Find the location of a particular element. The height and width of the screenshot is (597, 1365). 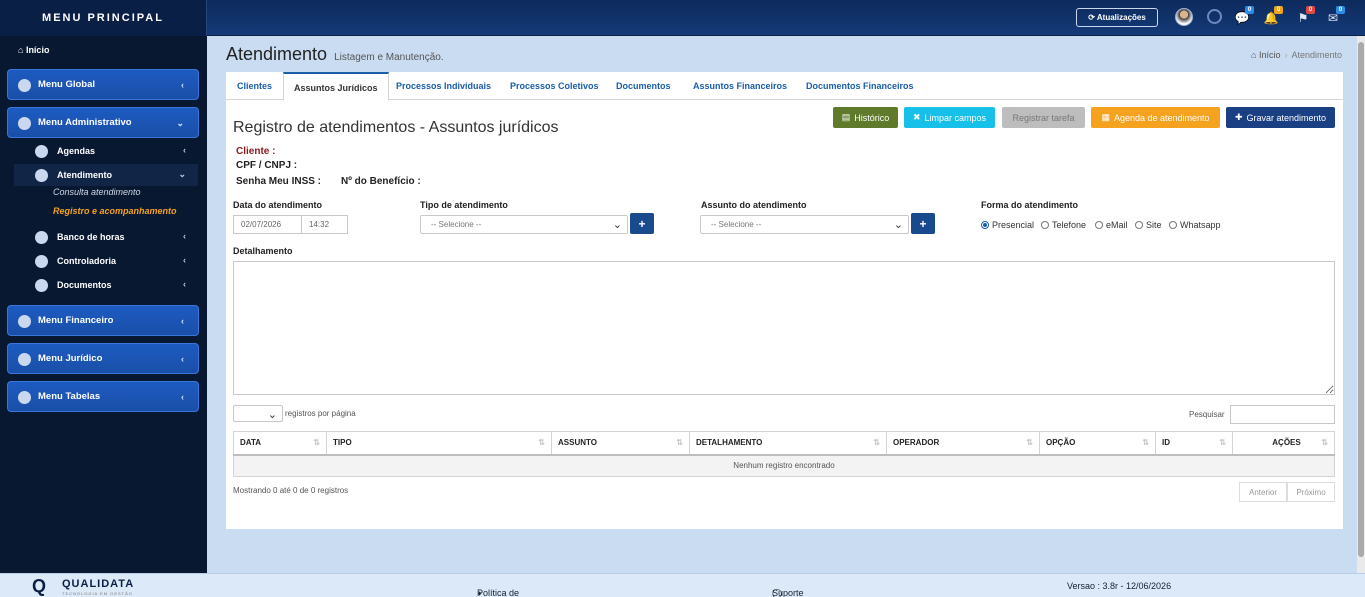

radio-email: eMail is located at coordinates (1111, 225).